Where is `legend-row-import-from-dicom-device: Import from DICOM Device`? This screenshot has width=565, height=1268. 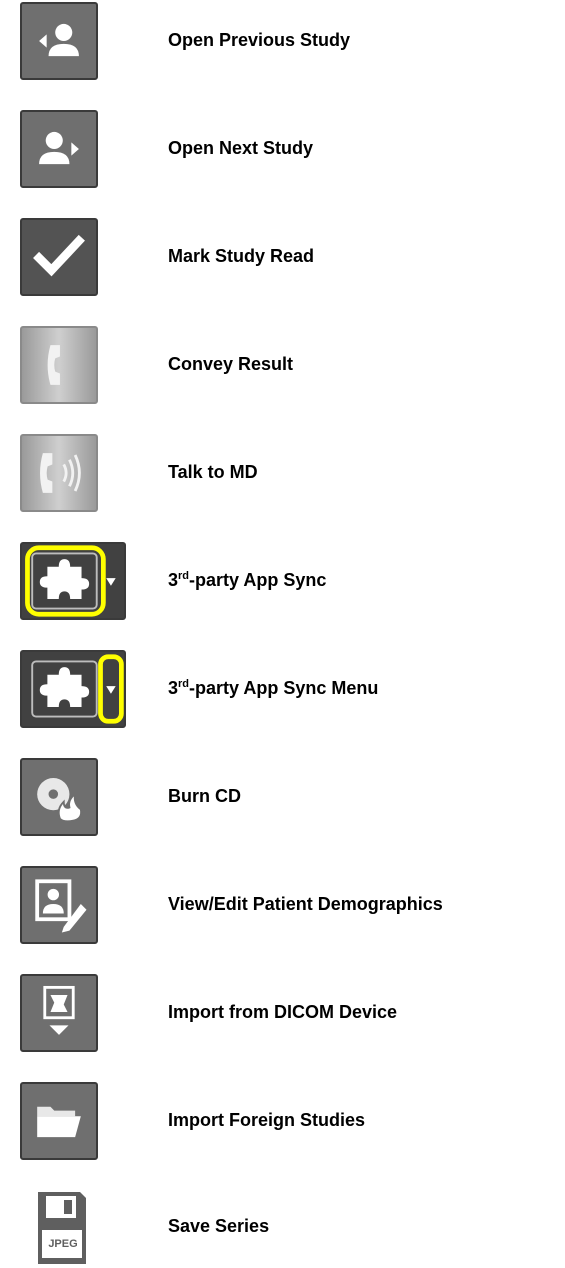 legend-row-import-from-dicom-device: Import from DICOM Device is located at coordinates (282, 1012).